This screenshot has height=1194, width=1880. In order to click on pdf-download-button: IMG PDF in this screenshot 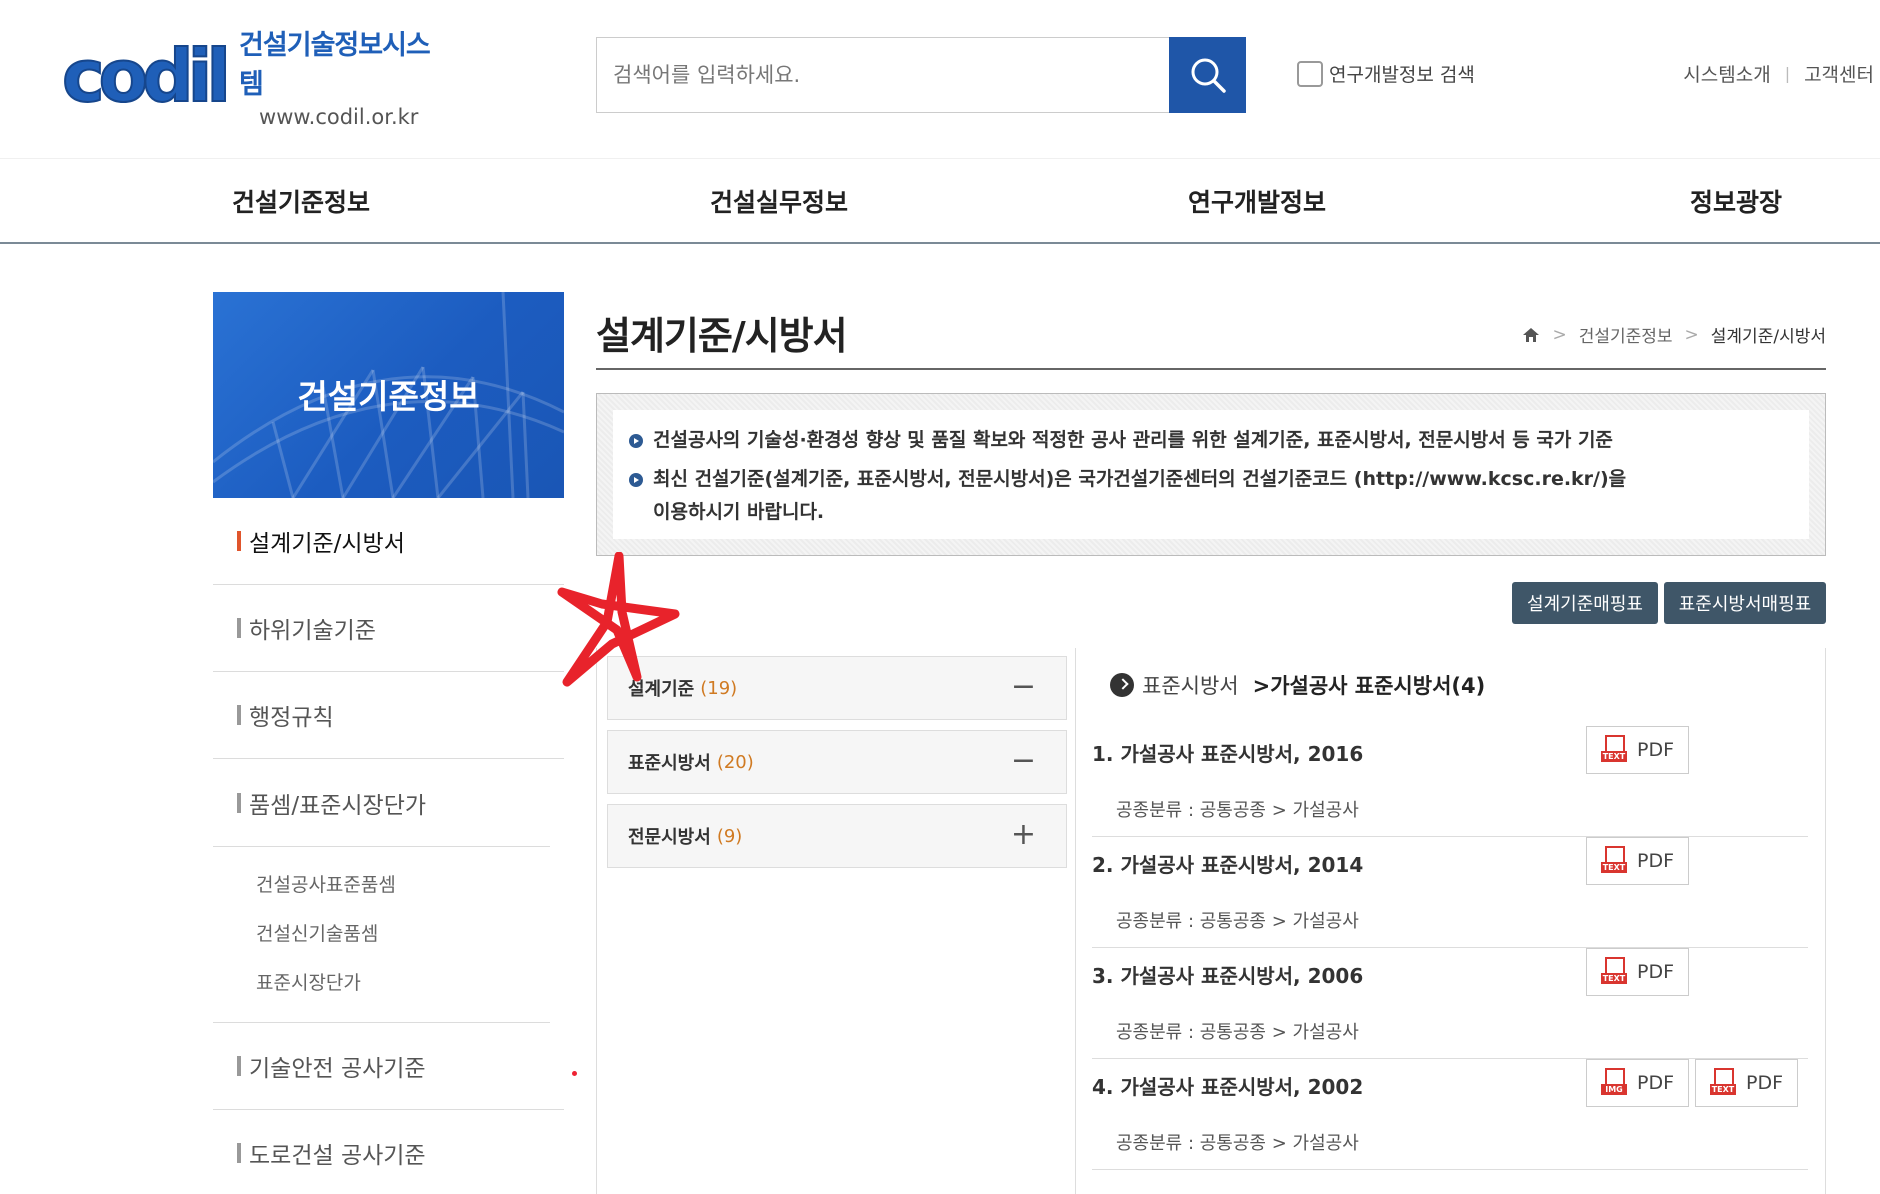, I will do `click(1637, 1083)`.